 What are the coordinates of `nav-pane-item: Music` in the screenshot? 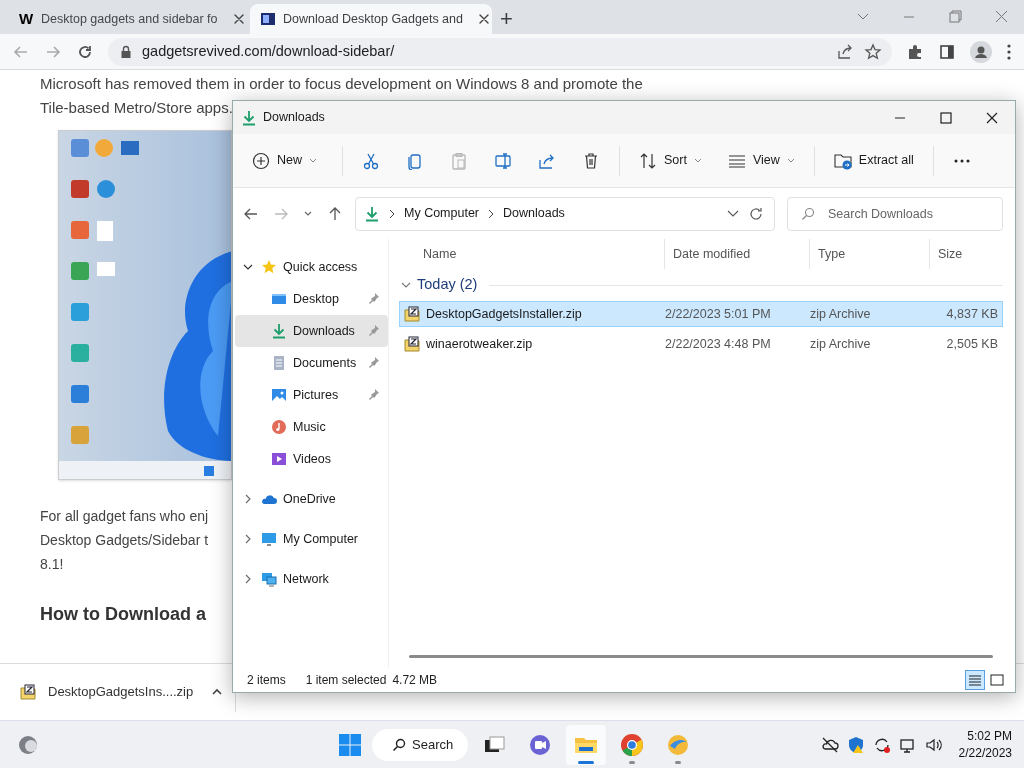 It's located at (311, 427).